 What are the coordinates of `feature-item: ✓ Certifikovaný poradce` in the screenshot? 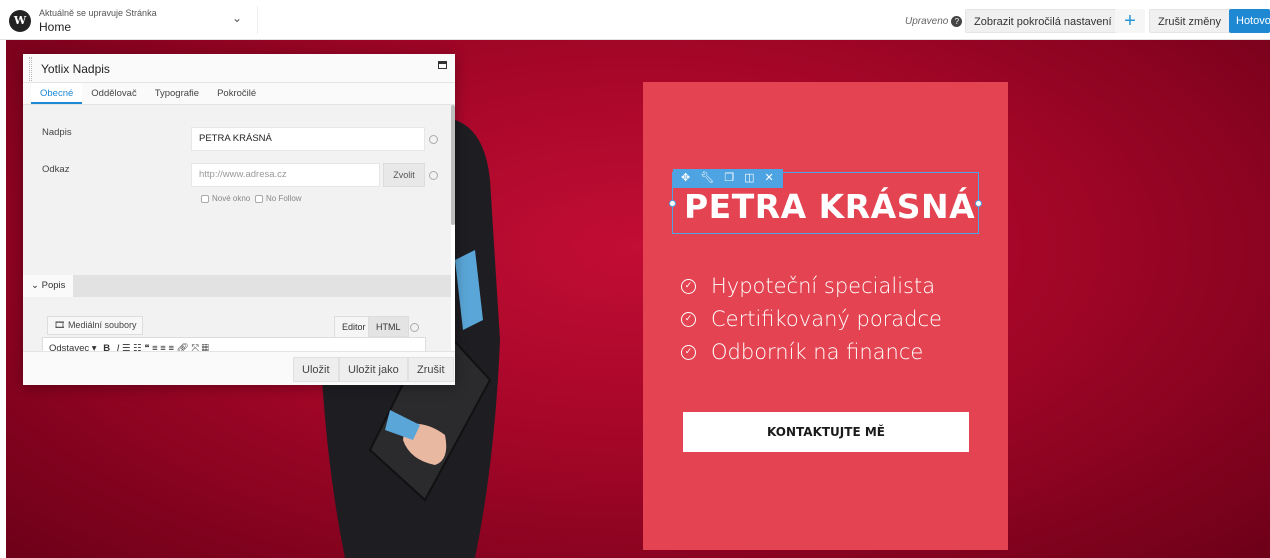 It's located at (811, 319).